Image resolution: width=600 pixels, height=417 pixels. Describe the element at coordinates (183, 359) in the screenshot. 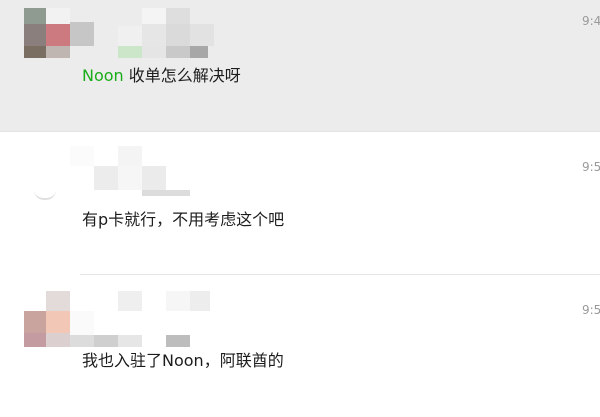

I see `message-text: 我也入驻了Noon，阿联酋的` at that location.